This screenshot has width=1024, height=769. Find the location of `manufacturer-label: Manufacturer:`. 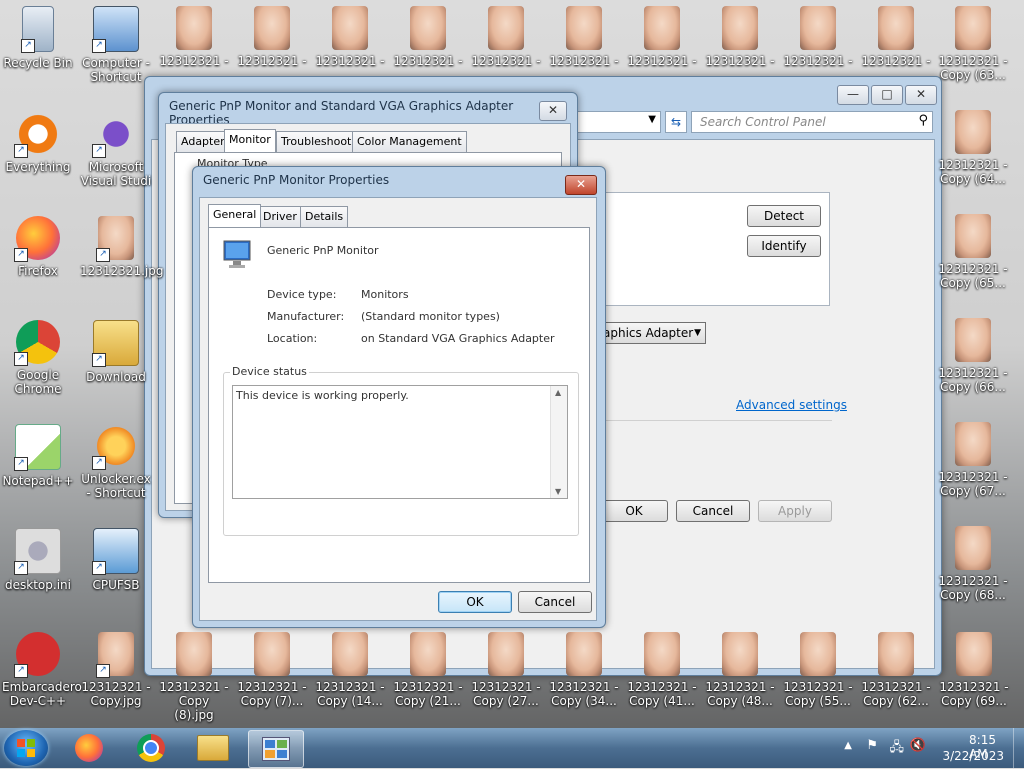

manufacturer-label: Manufacturer: is located at coordinates (306, 316).